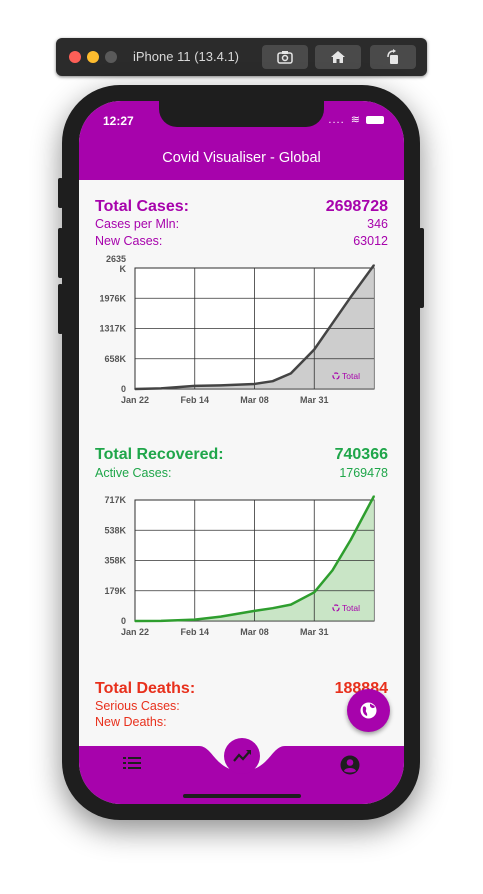 This screenshot has width=483, height=894. Describe the element at coordinates (186, 56) in the screenshot. I see `simulator-title: iPhone 11 (13.4.1)` at that location.